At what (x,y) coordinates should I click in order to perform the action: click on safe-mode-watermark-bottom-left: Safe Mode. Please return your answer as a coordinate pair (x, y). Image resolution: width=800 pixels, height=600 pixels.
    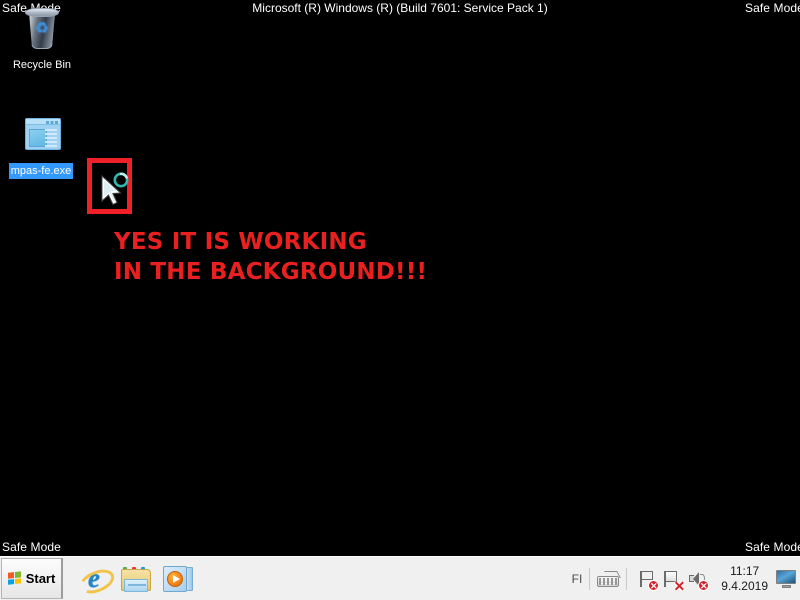
    Looking at the image, I should click on (31, 547).